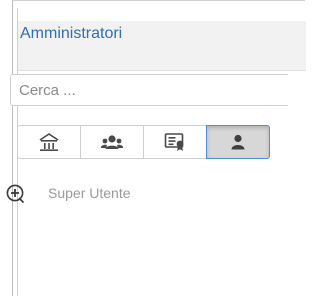 The height and width of the screenshot is (296, 320). I want to click on user-icon, so click(238, 142).